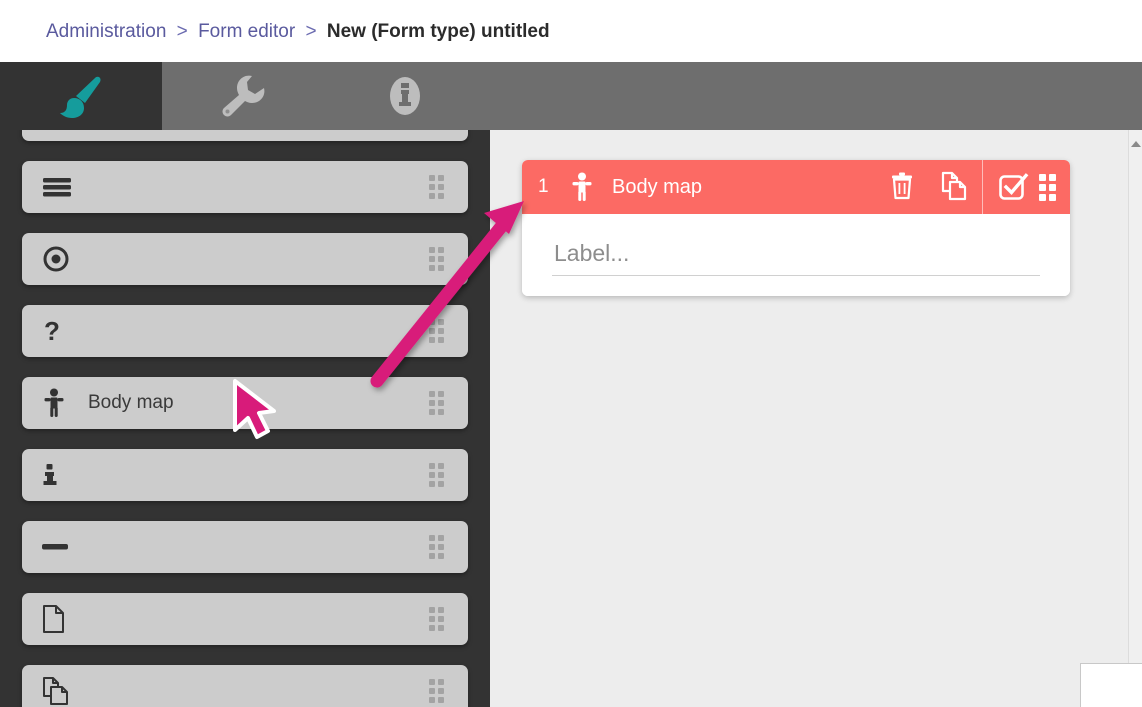  I want to click on drag-field-handle, so click(1047, 187).